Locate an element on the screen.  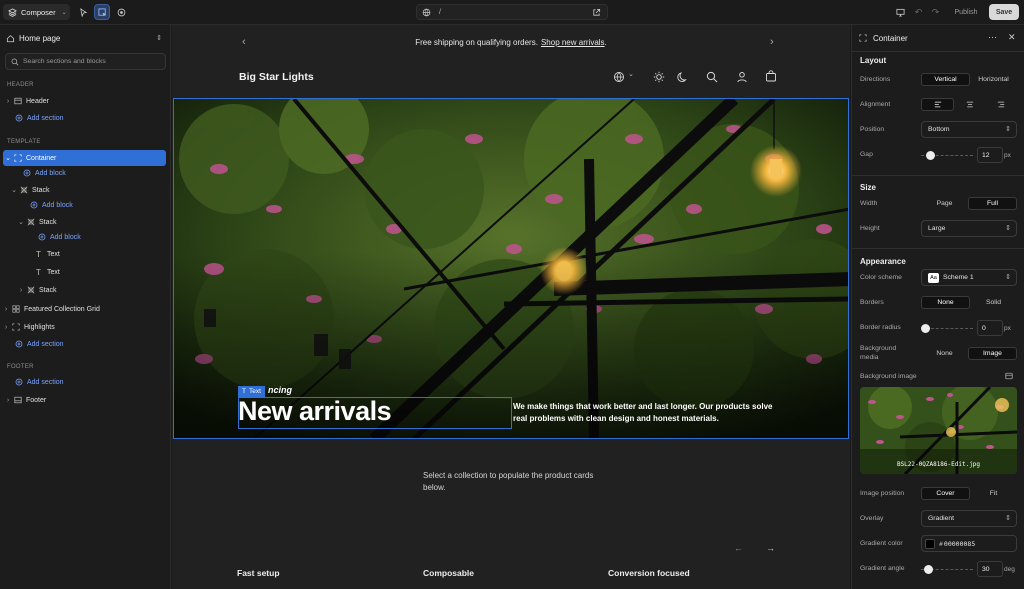
open-external-icon is located at coordinates (596, 12).